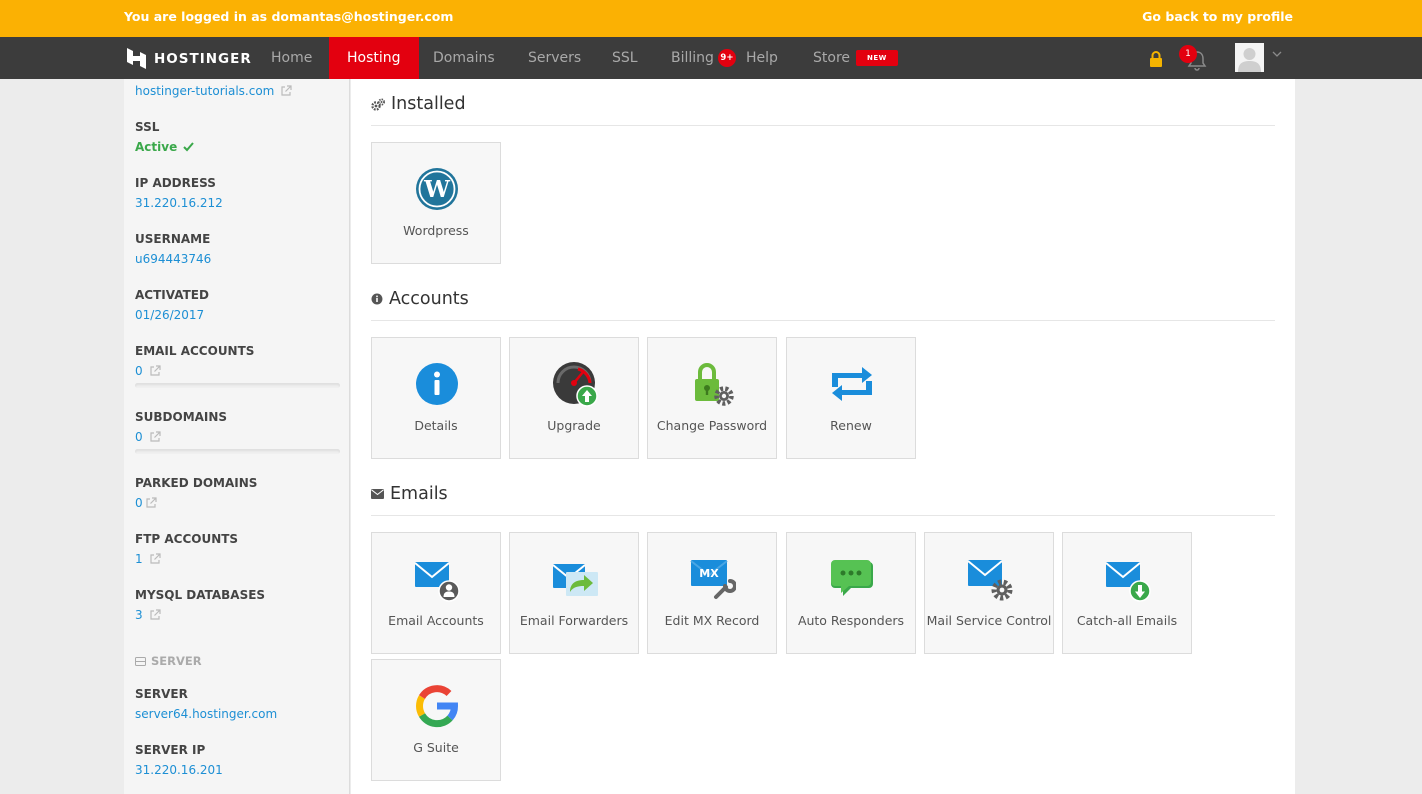 Image resolution: width=1422 pixels, height=794 pixels. What do you see at coordinates (575, 384) in the screenshot?
I see `speedometer-upgrade-icon` at bounding box center [575, 384].